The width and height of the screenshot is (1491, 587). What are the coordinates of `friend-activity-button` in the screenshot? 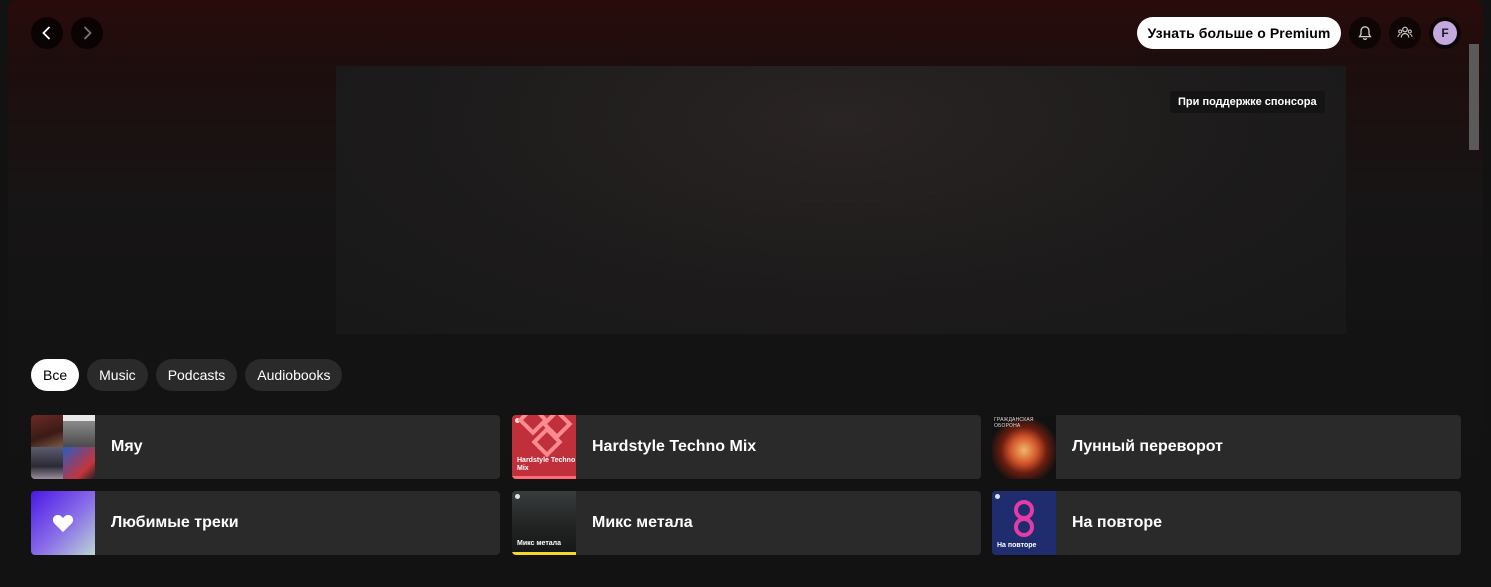 It's located at (1405, 33).